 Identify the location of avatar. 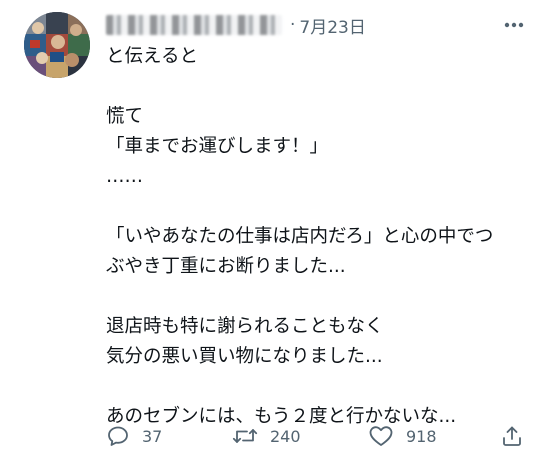
(57, 45).